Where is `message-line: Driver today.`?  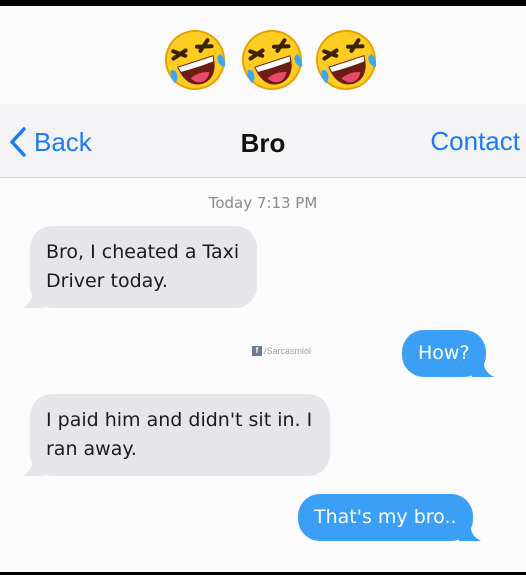 message-line: Driver today. is located at coordinates (107, 281).